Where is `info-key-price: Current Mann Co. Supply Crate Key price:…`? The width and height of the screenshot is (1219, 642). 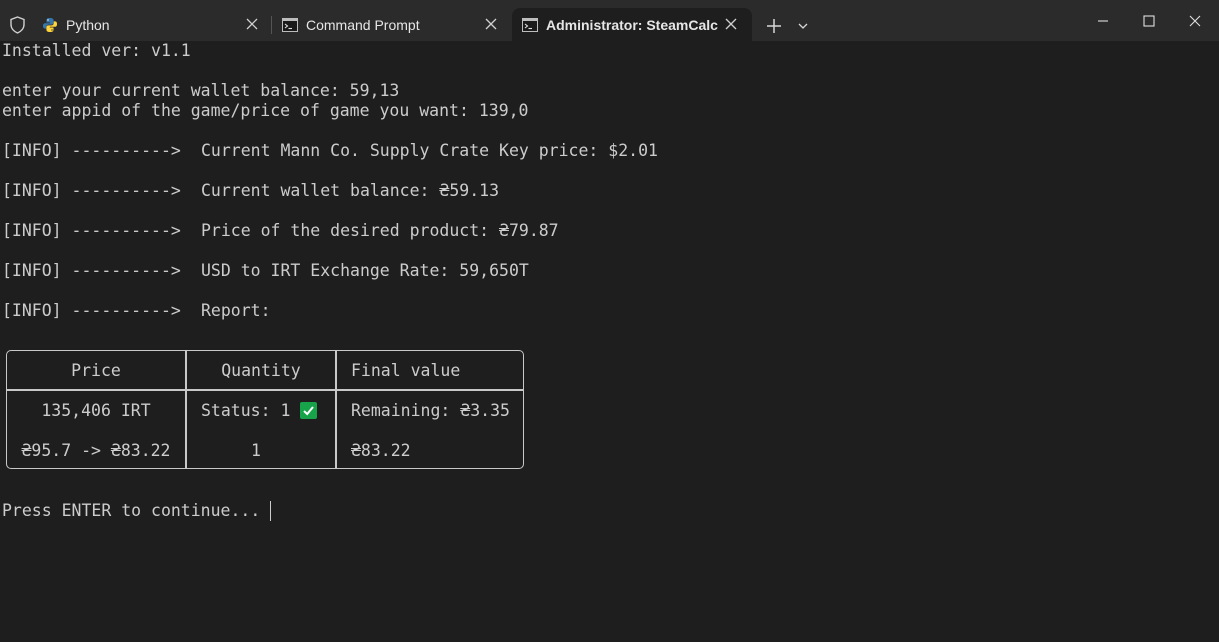 info-key-price: Current Mann Co. Supply Crate Key price:… is located at coordinates (429, 150).